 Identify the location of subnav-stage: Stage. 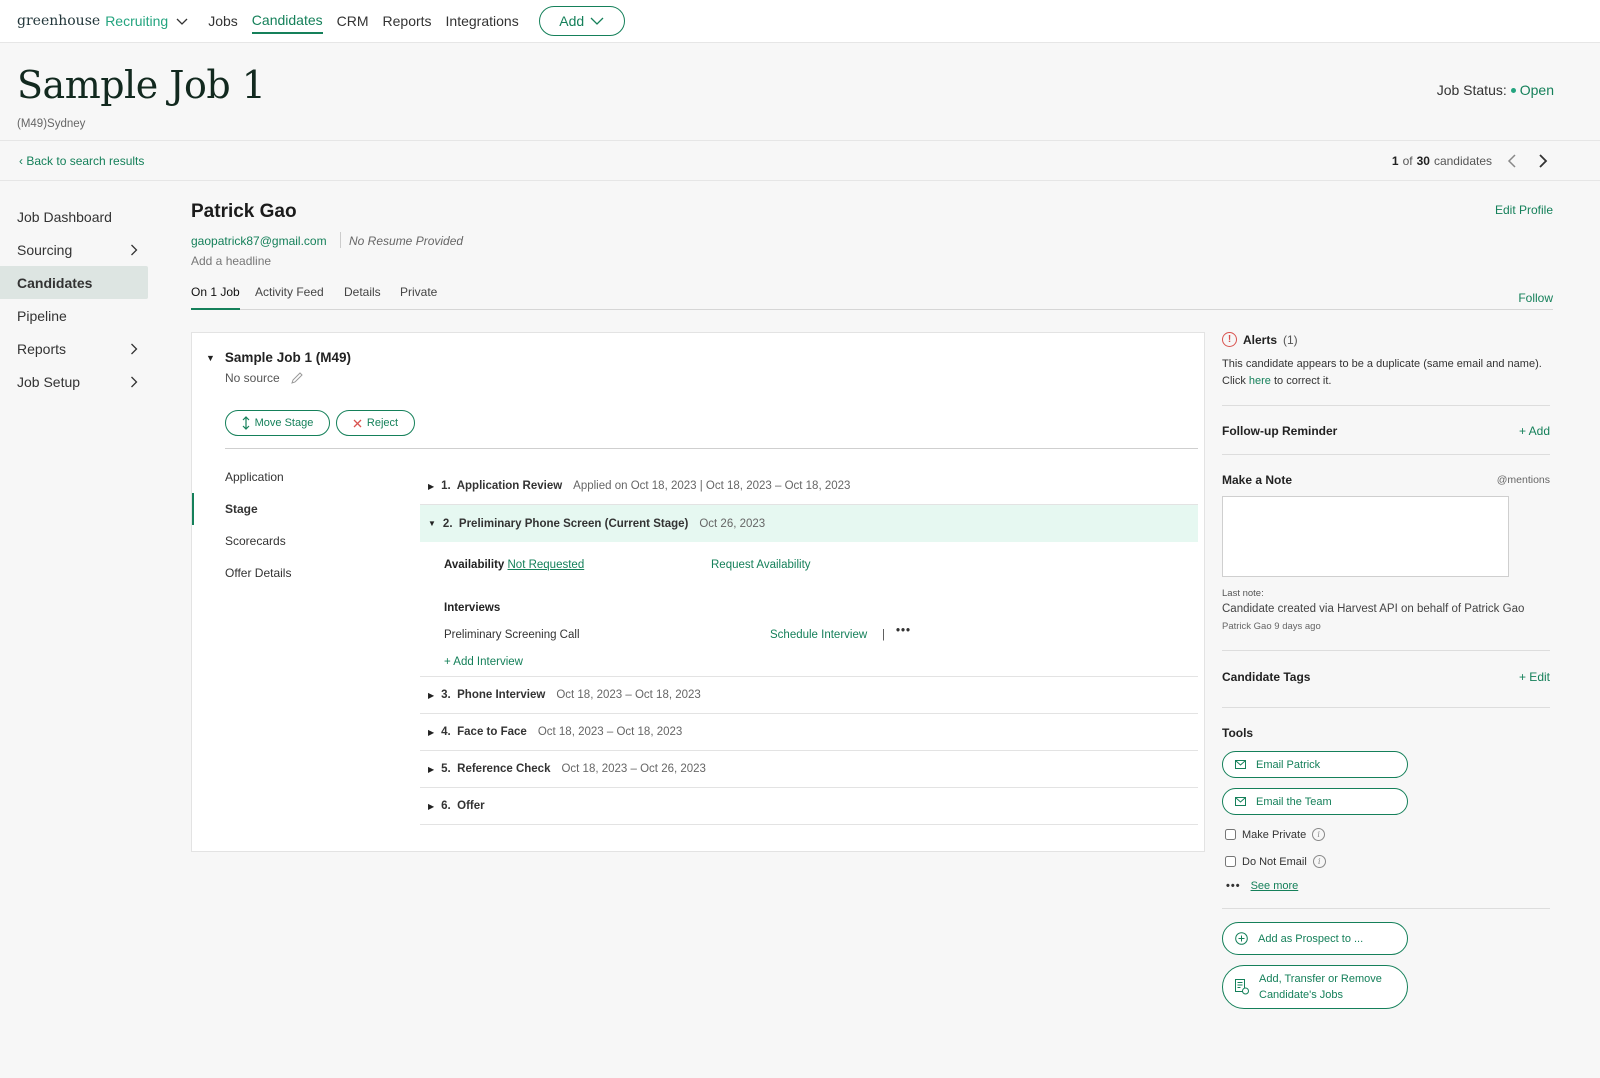
(302, 509).